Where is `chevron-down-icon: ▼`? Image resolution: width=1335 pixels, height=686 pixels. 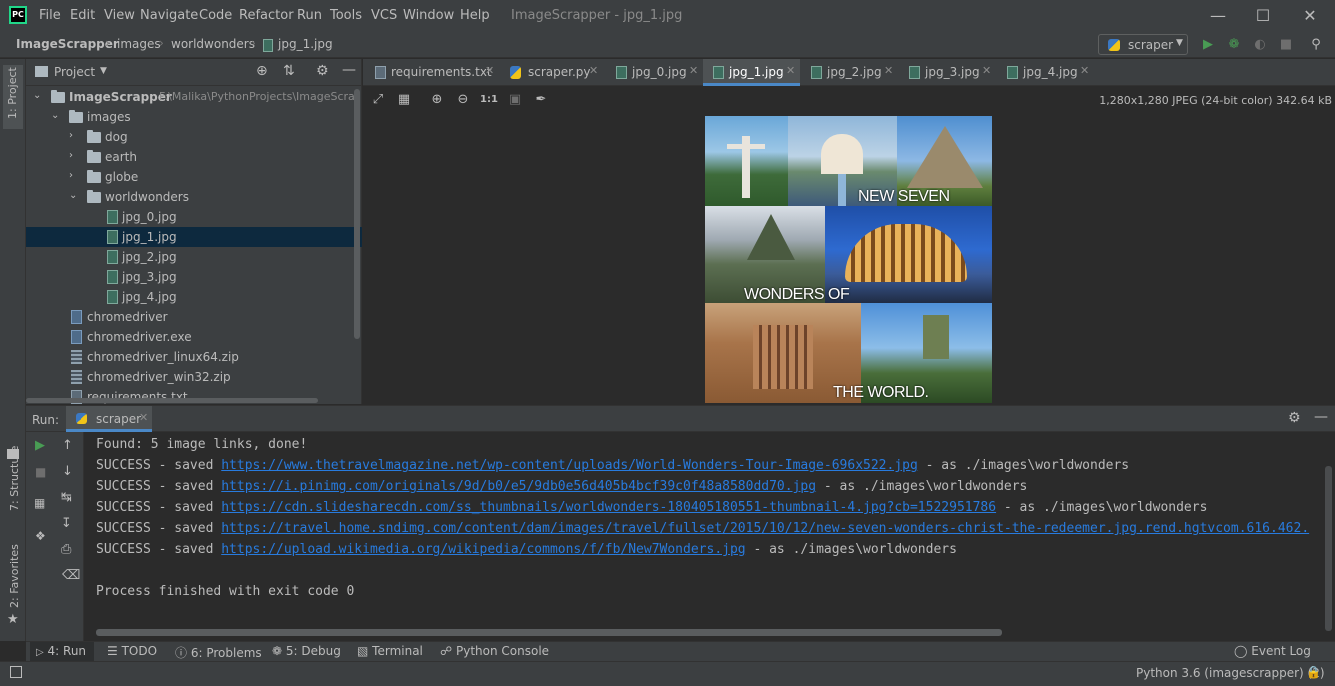
chevron-down-icon: ▼ is located at coordinates (103, 71).